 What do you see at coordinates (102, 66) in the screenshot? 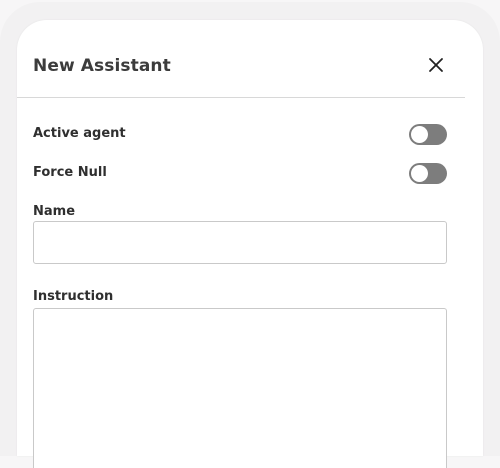
I see `modal-title: New Assistant` at bounding box center [102, 66].